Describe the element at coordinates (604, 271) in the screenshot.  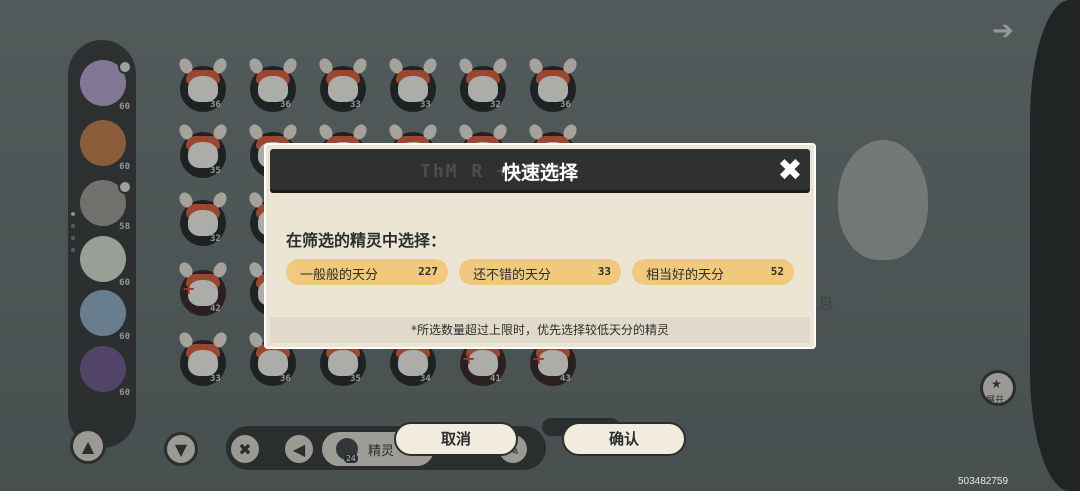
I see `option-count: 33` at that location.